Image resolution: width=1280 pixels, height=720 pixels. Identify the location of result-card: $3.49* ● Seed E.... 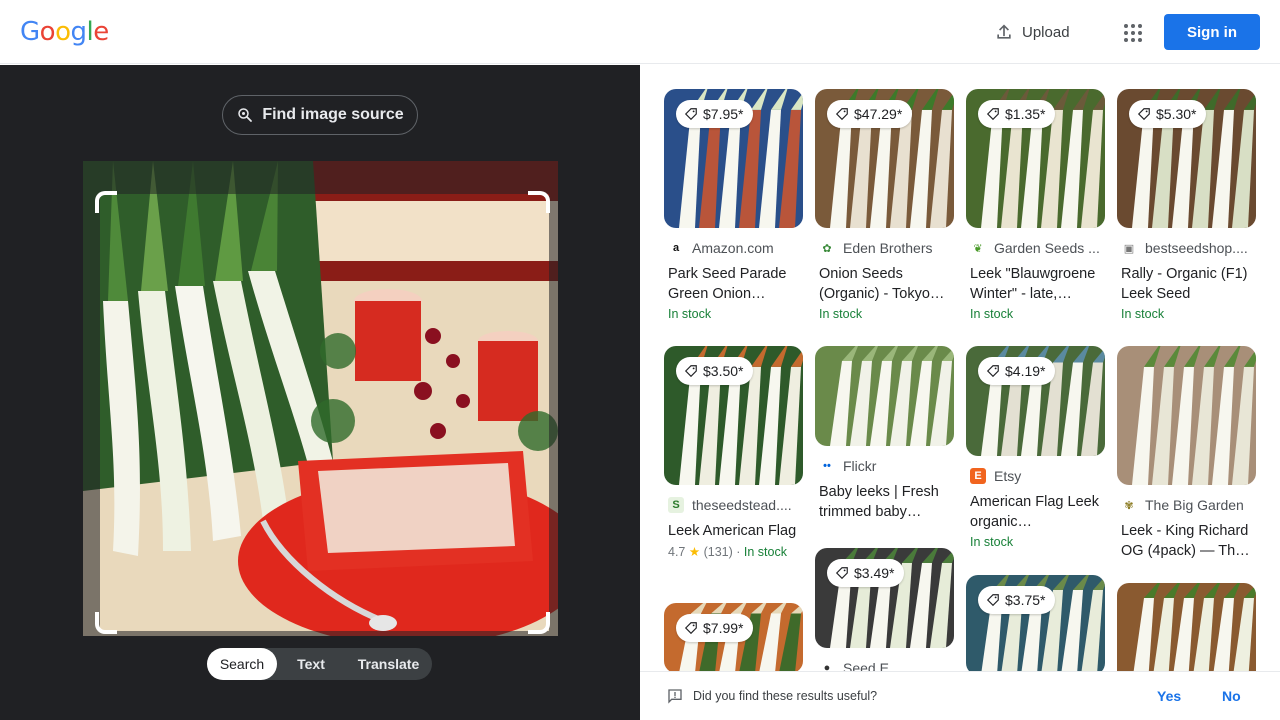
(884, 609).